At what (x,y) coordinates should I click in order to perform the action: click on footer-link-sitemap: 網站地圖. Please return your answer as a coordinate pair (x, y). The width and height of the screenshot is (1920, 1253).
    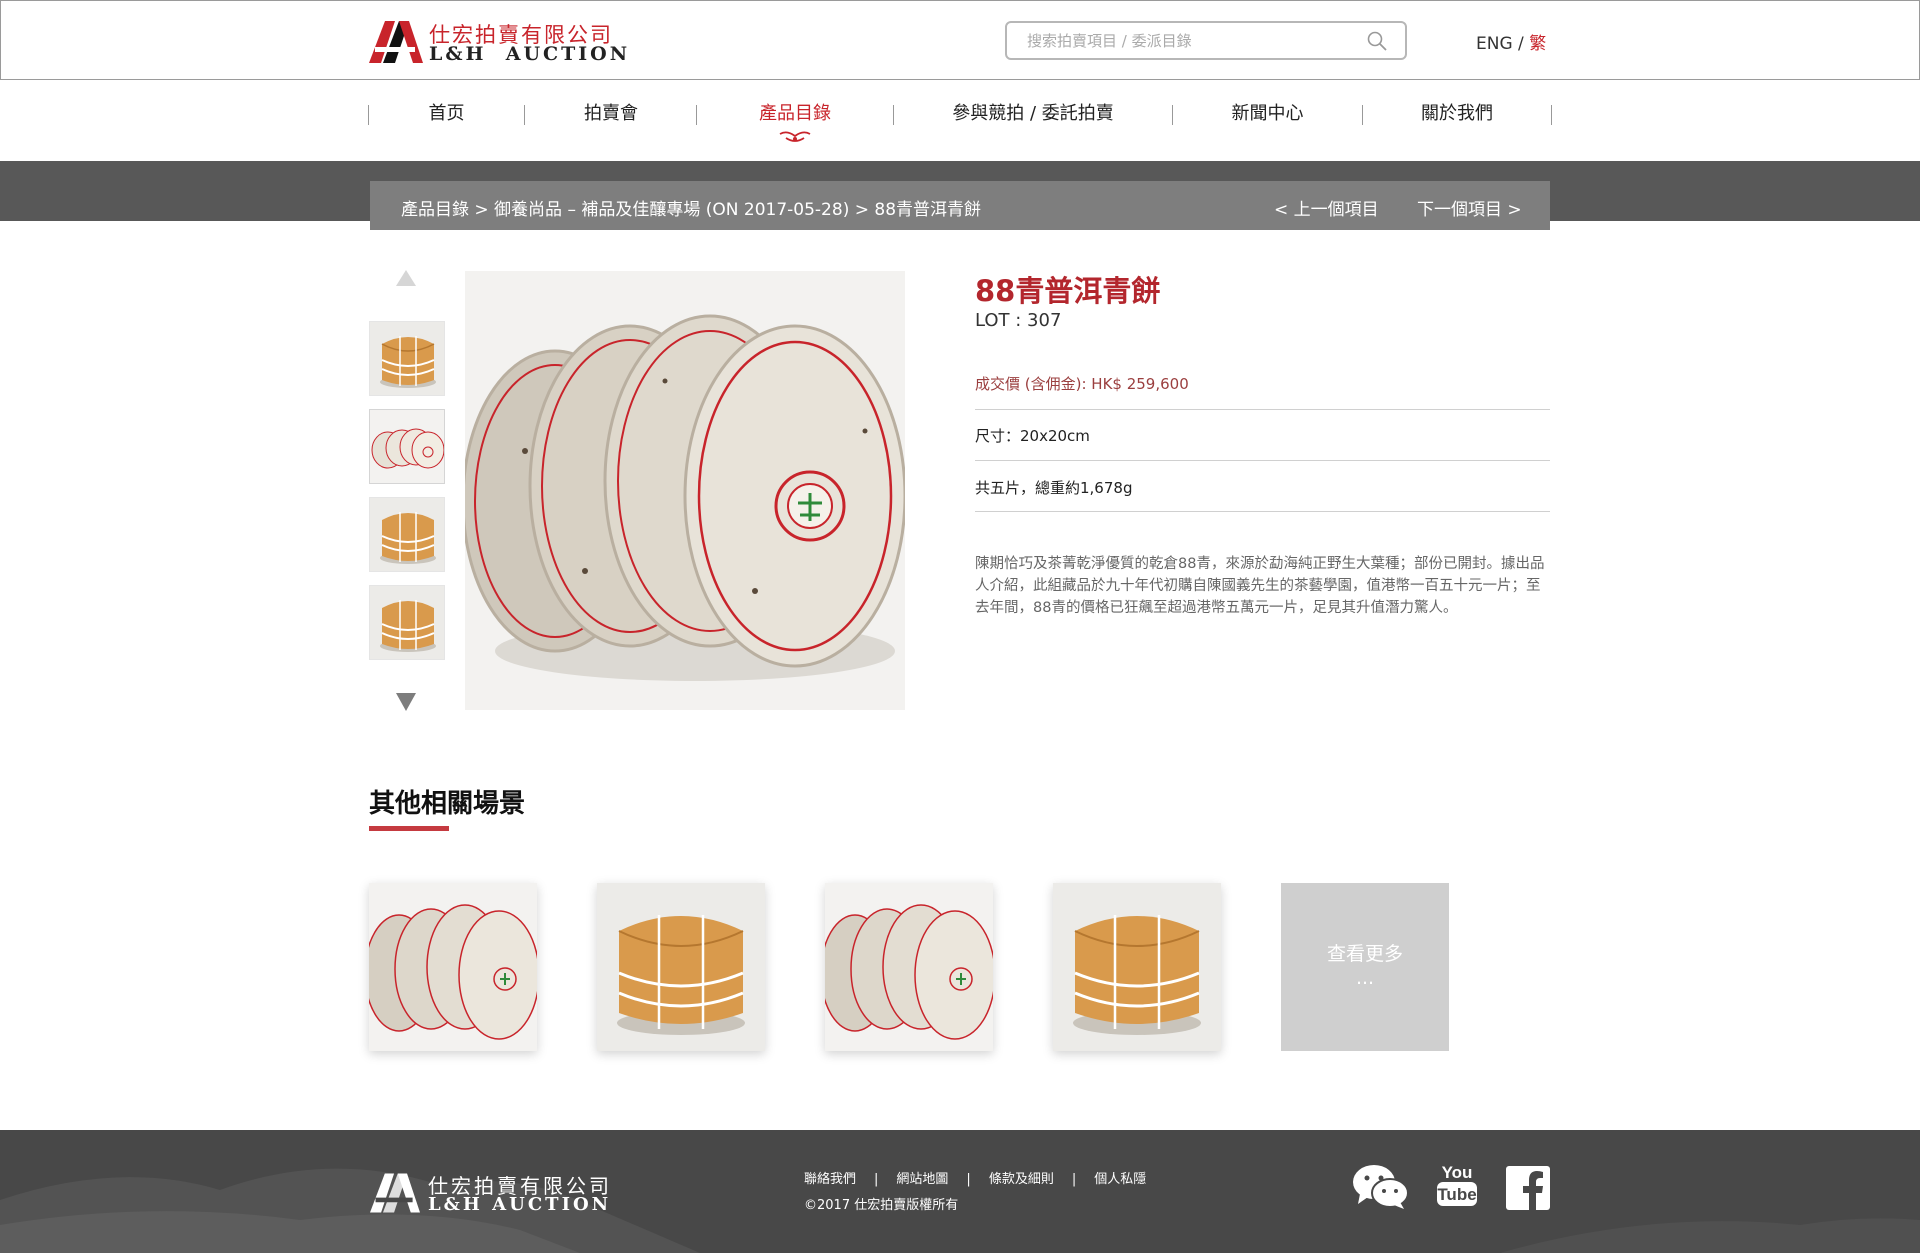
    Looking at the image, I should click on (922, 1179).